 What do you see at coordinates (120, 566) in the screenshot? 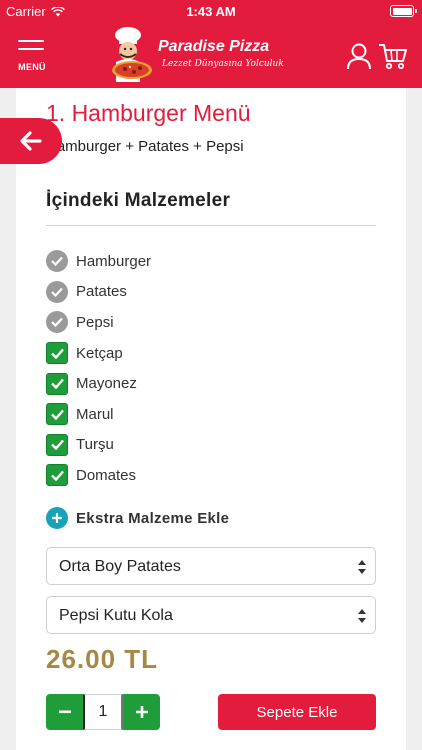
I see `fries-size-value: Orta Boy Patates` at bounding box center [120, 566].